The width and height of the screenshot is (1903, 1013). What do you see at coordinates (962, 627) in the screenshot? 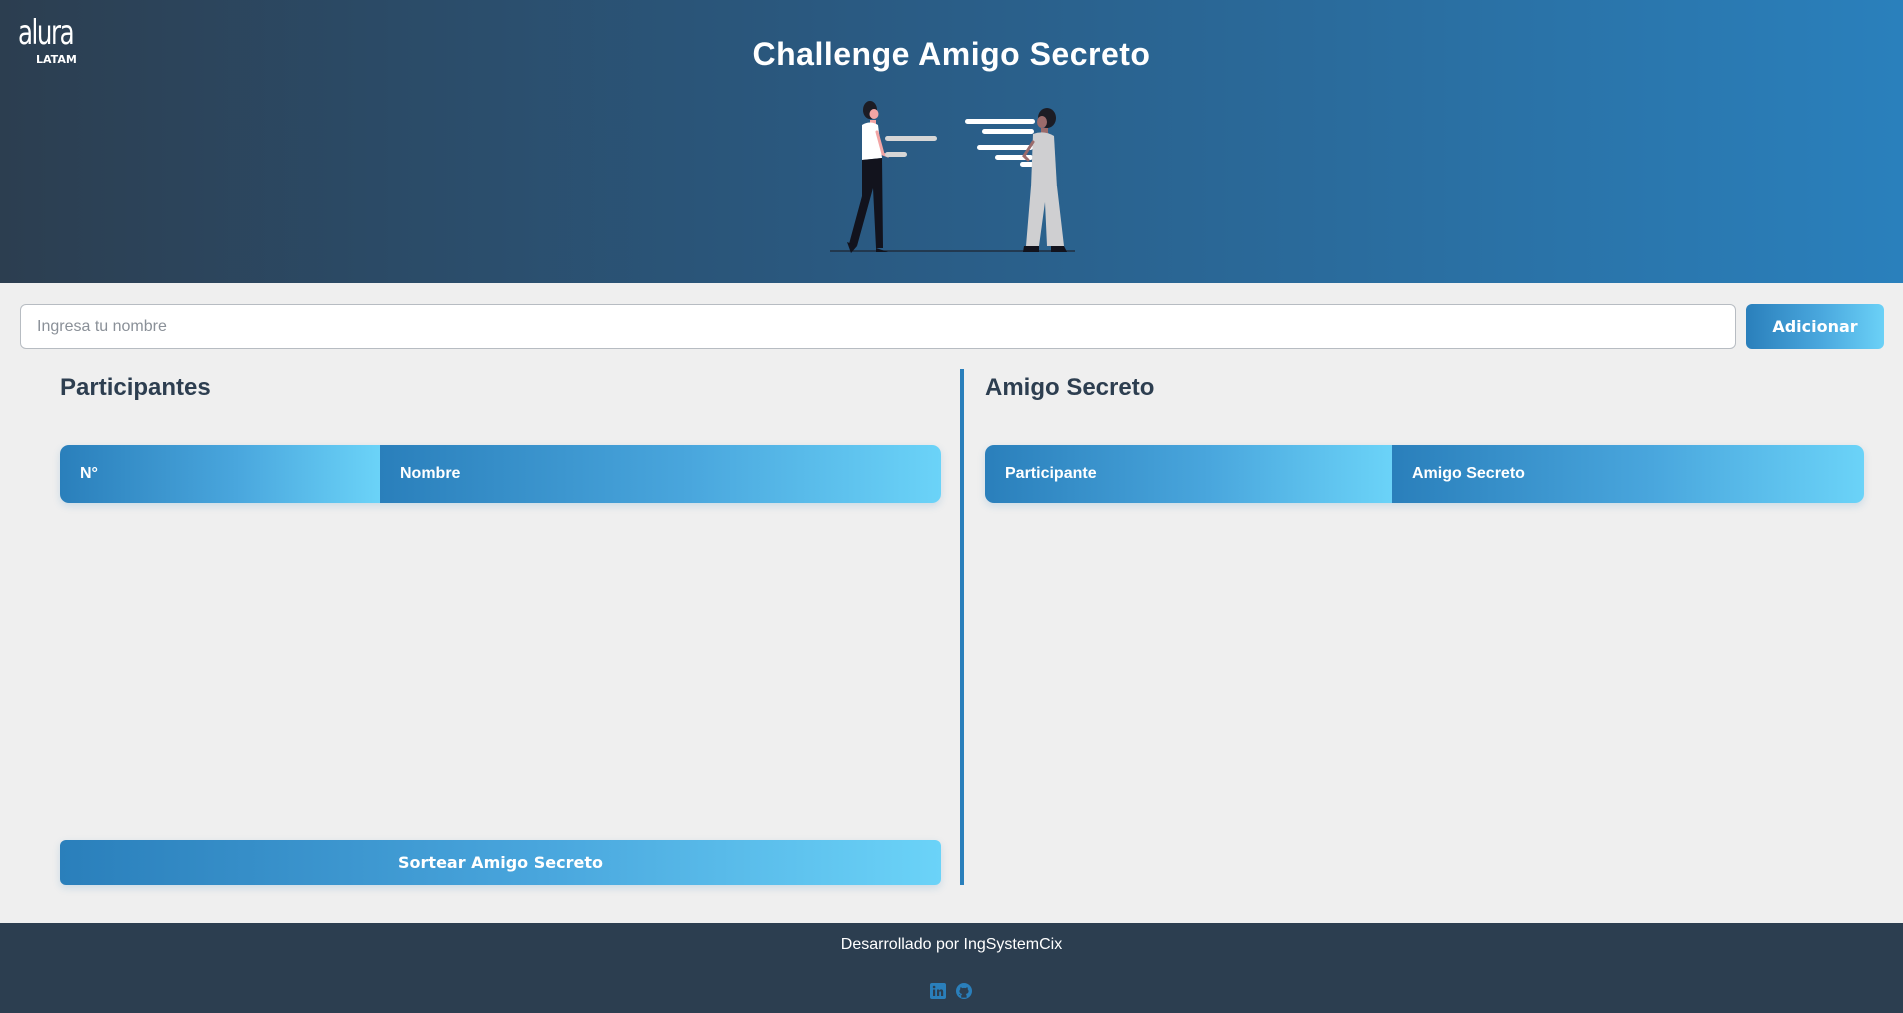
I see `panel-divider` at bounding box center [962, 627].